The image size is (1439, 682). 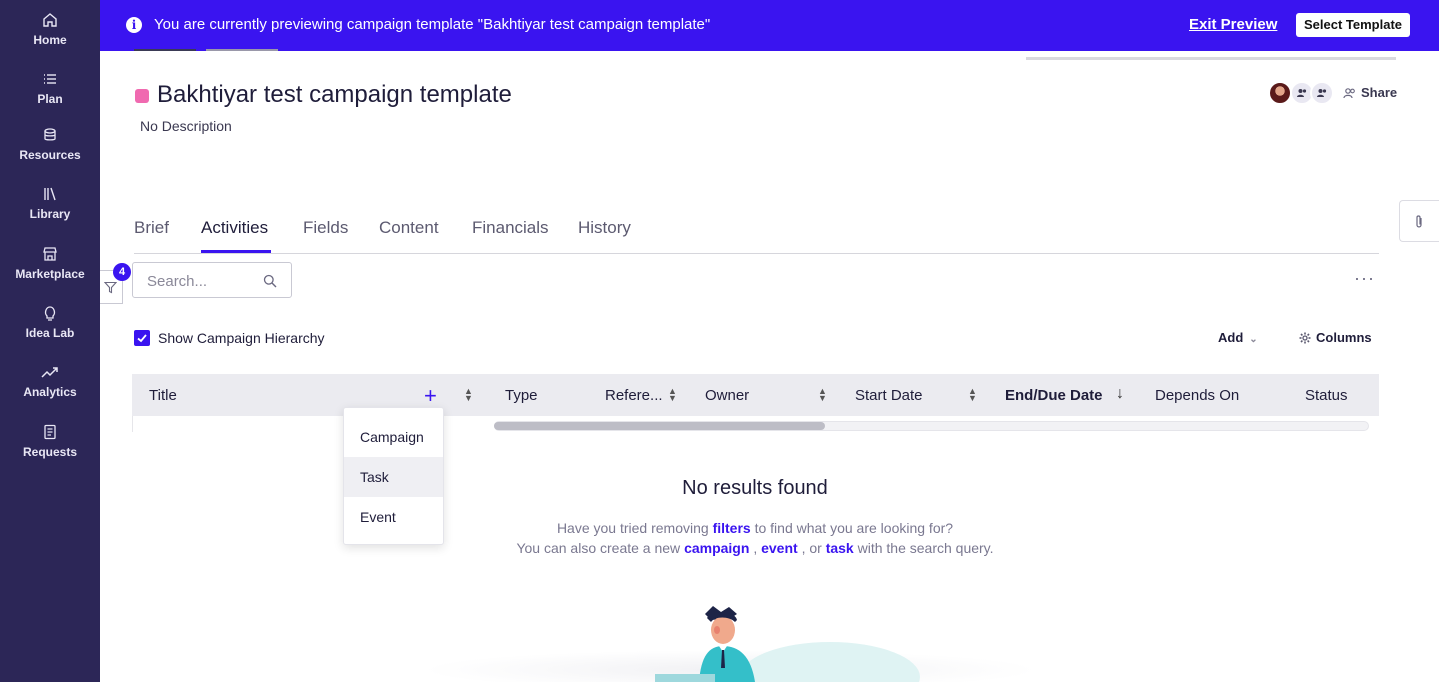 What do you see at coordinates (925, 548) in the screenshot?
I see `hint-text: with the search query.` at bounding box center [925, 548].